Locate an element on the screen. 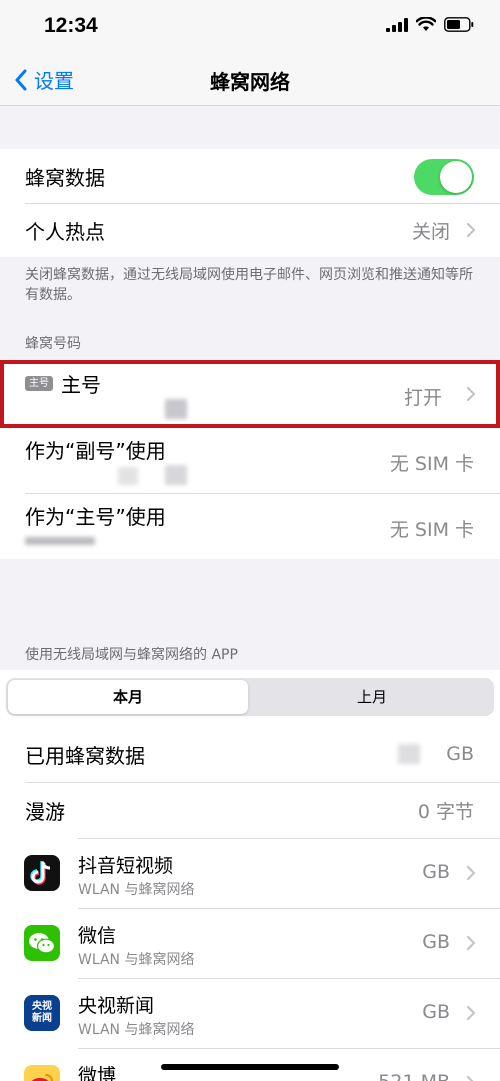 The width and height of the screenshot is (500, 1081). cellular-data-row: 蜂窝数据 is located at coordinates (250, 176).